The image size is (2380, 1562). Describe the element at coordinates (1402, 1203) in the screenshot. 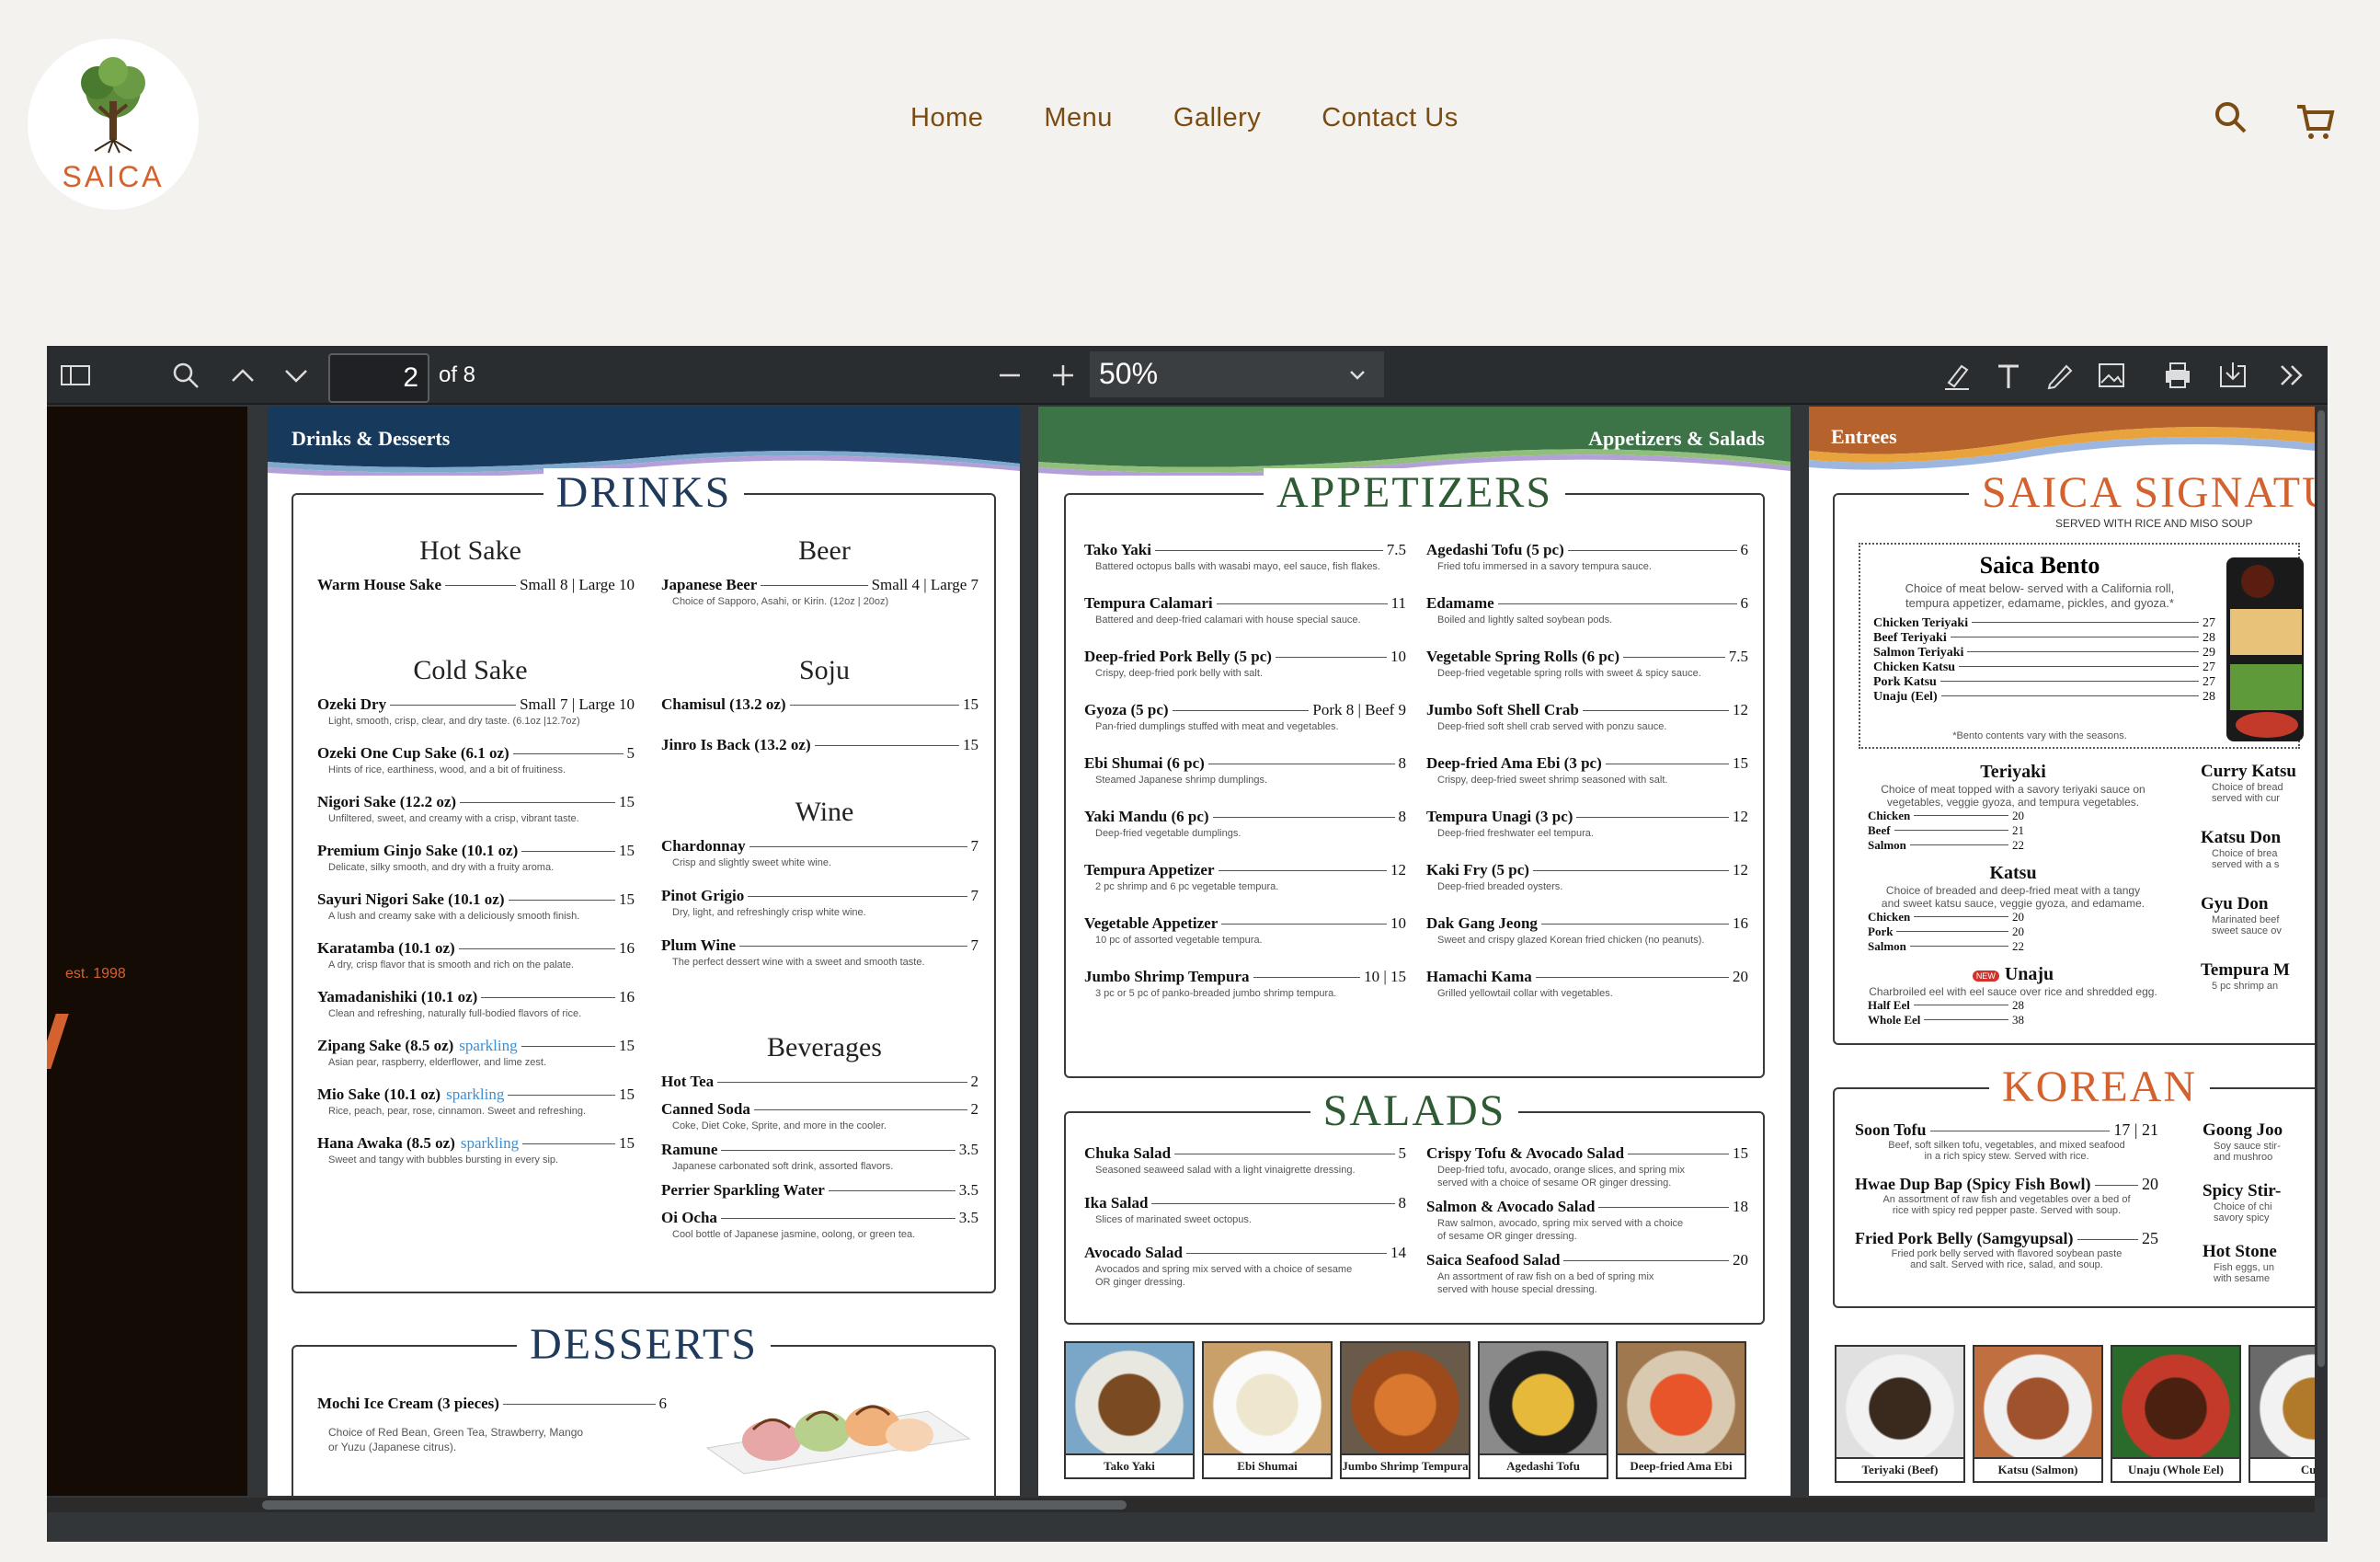

I see `item-price: 8` at that location.